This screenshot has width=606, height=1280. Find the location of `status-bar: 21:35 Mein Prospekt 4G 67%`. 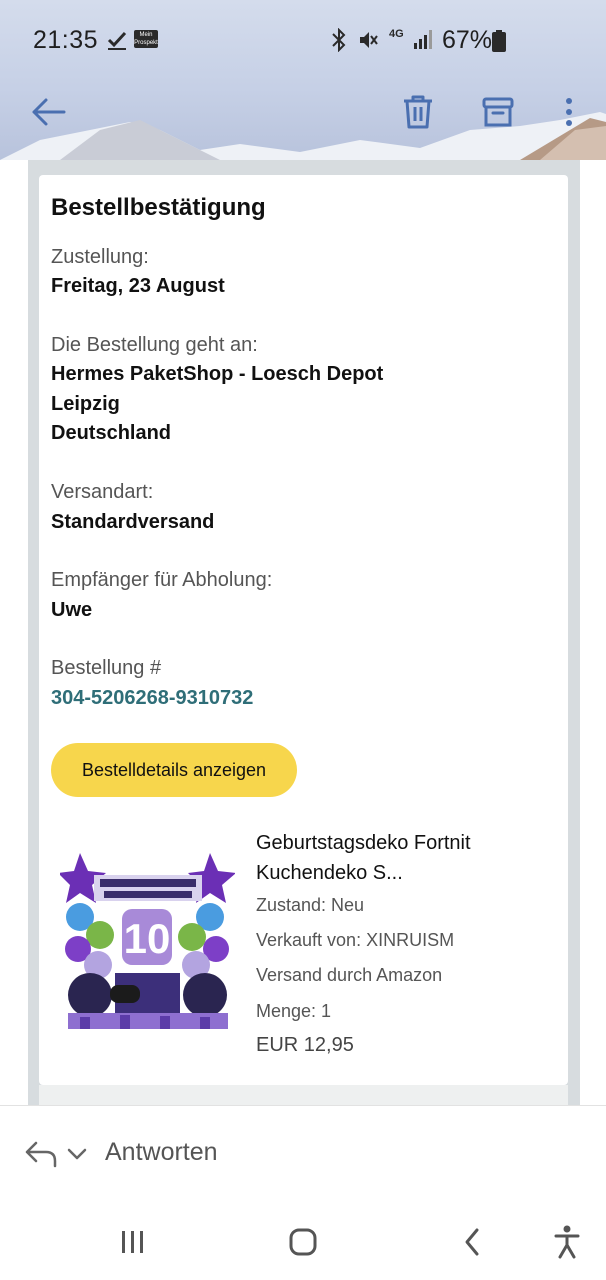

status-bar: 21:35 Mein Prospekt 4G 67% is located at coordinates (303, 40).